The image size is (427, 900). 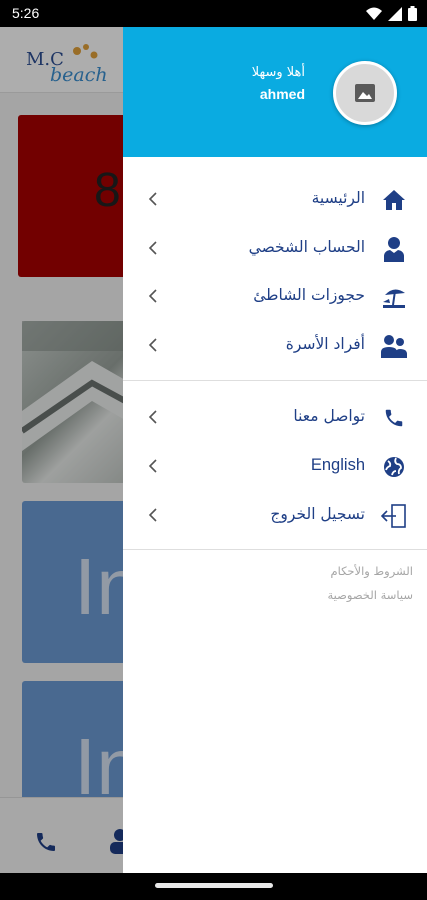 I want to click on menu-item-profile: الحساب الشخصي, so click(x=275, y=250).